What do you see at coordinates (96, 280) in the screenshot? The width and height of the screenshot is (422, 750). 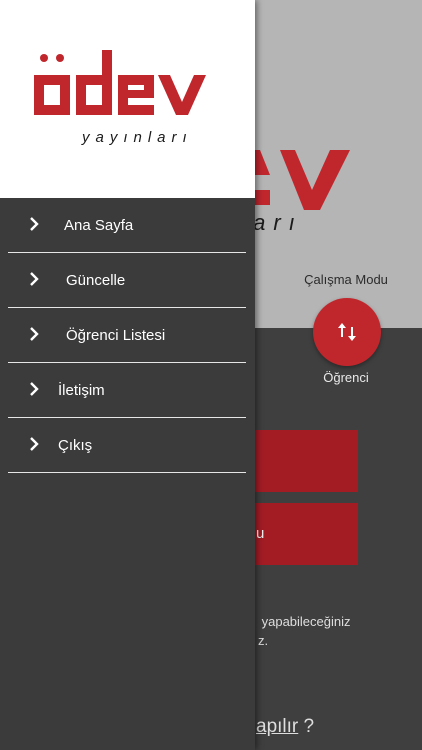 I see `menu-item-label: Güncelle` at bounding box center [96, 280].